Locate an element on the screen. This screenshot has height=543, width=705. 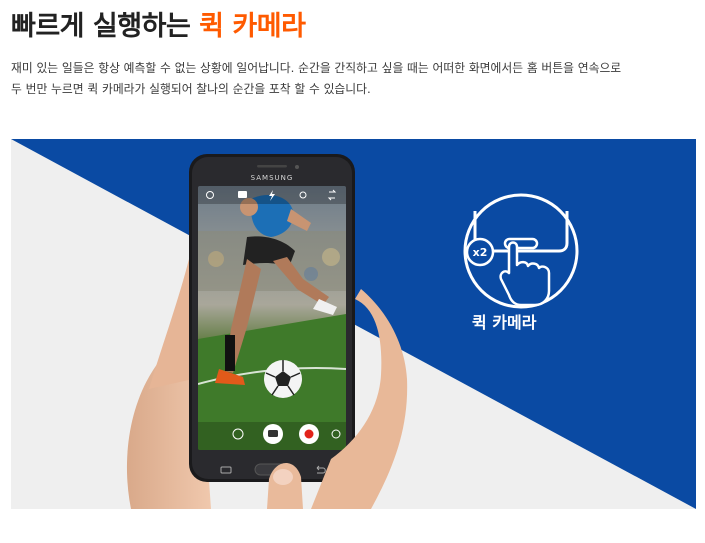
camera-bottom-bar is located at coordinates (272, 436).